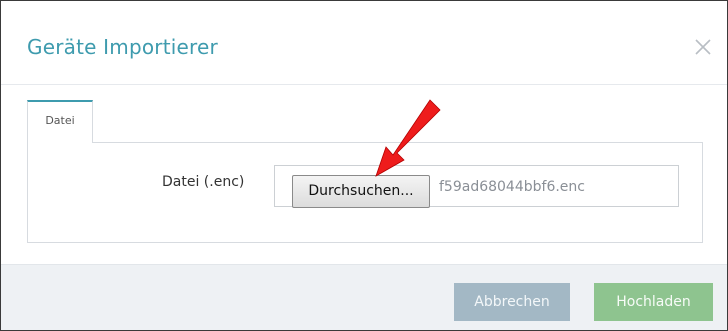 This screenshot has width=728, height=331. I want to click on dialog-title: Geräte Importierer, so click(122, 47).